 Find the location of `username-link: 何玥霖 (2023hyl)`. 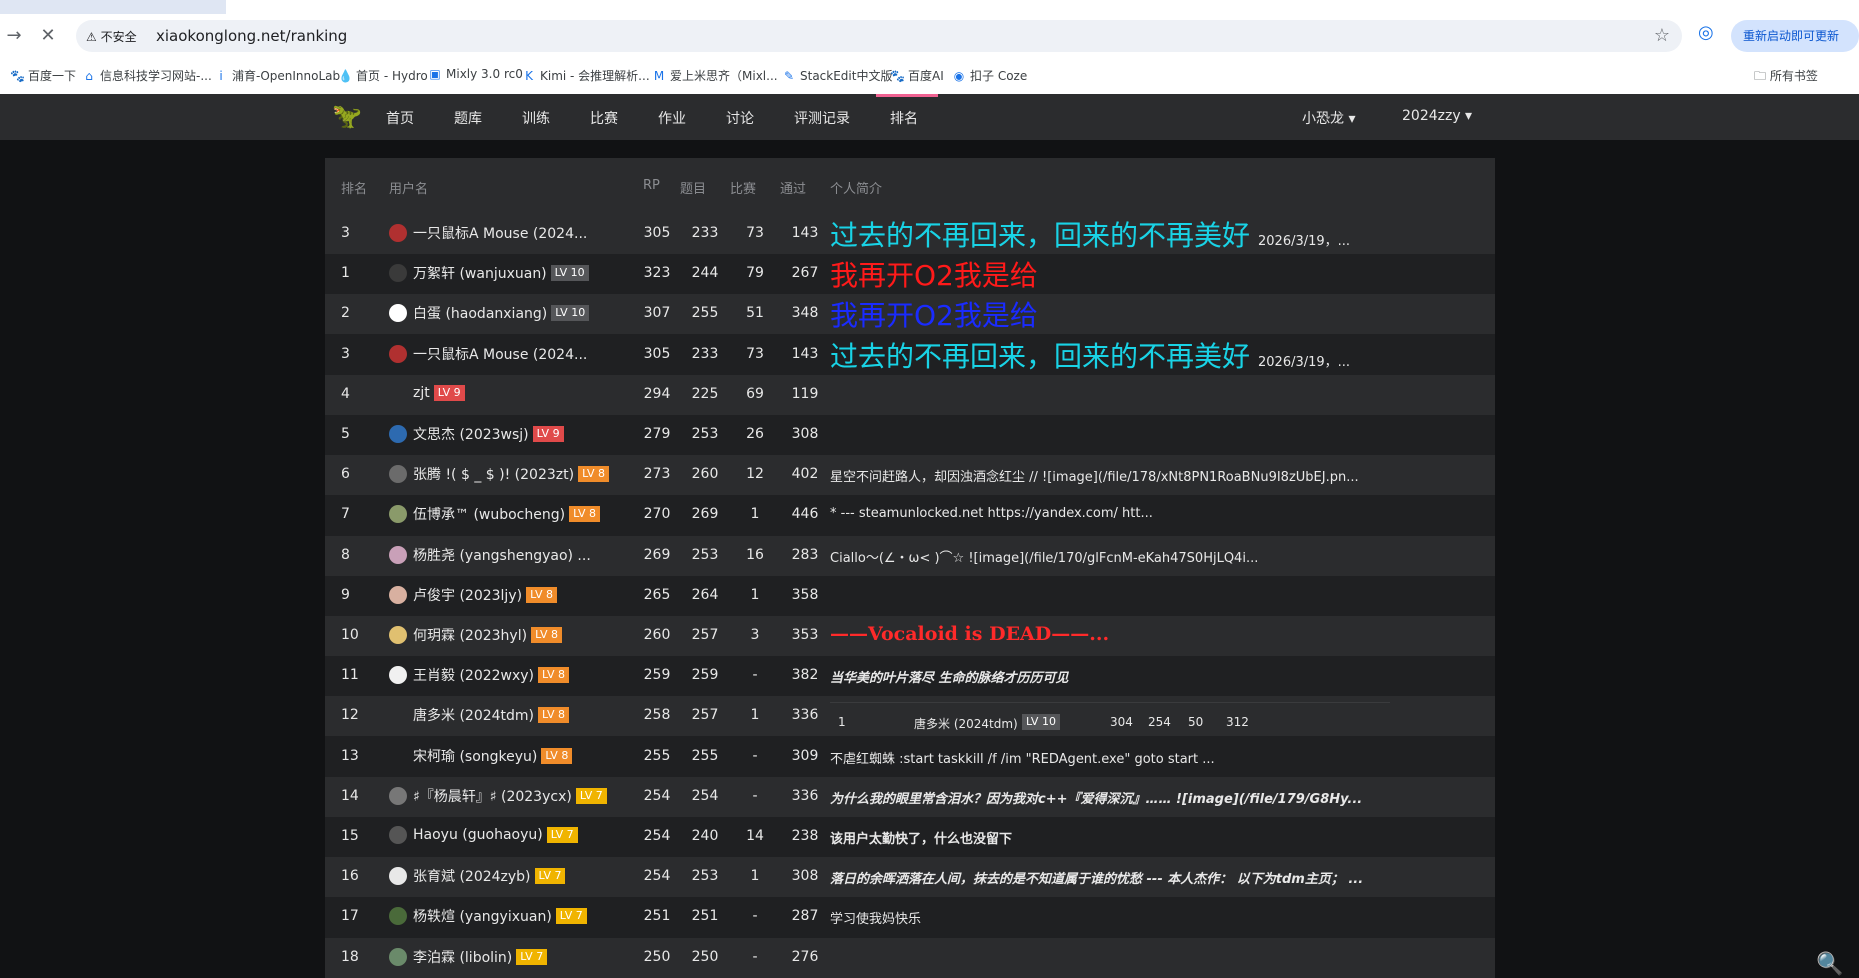

username-link: 何玥霖 (2023hyl) is located at coordinates (470, 635).